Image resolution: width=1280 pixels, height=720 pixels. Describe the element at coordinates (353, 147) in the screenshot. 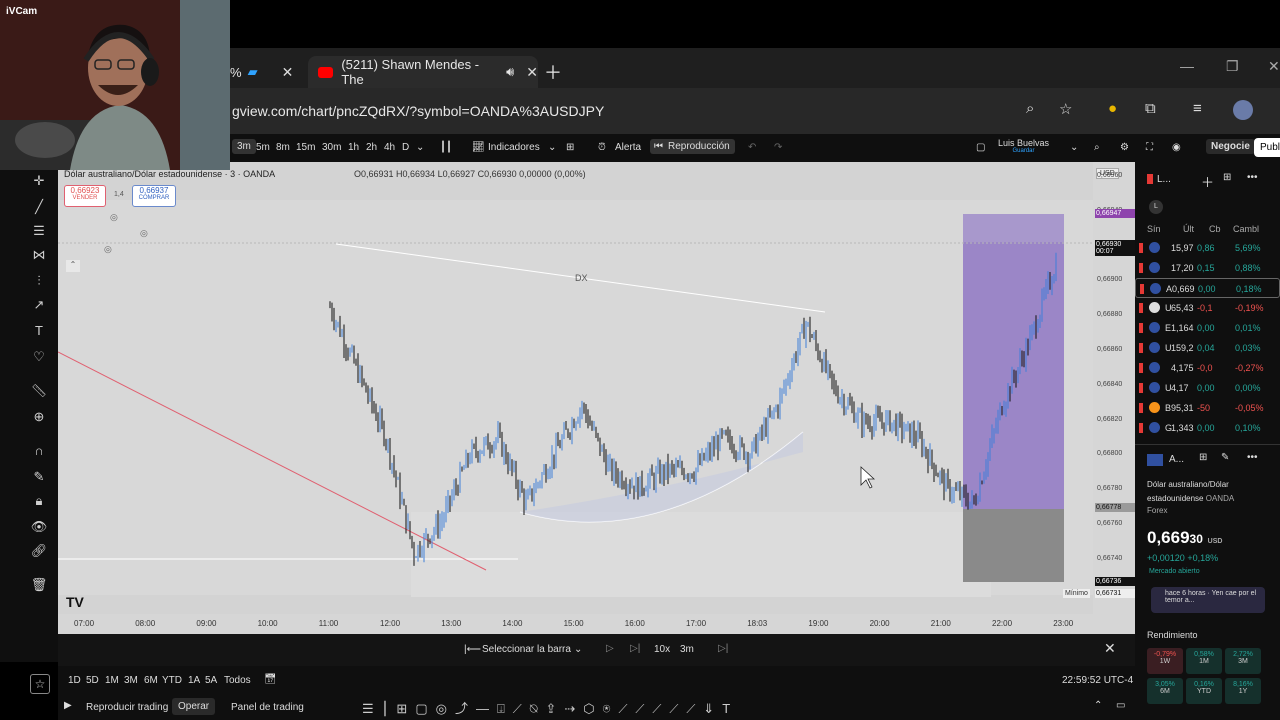

I see `interval-1h: 1h` at that location.